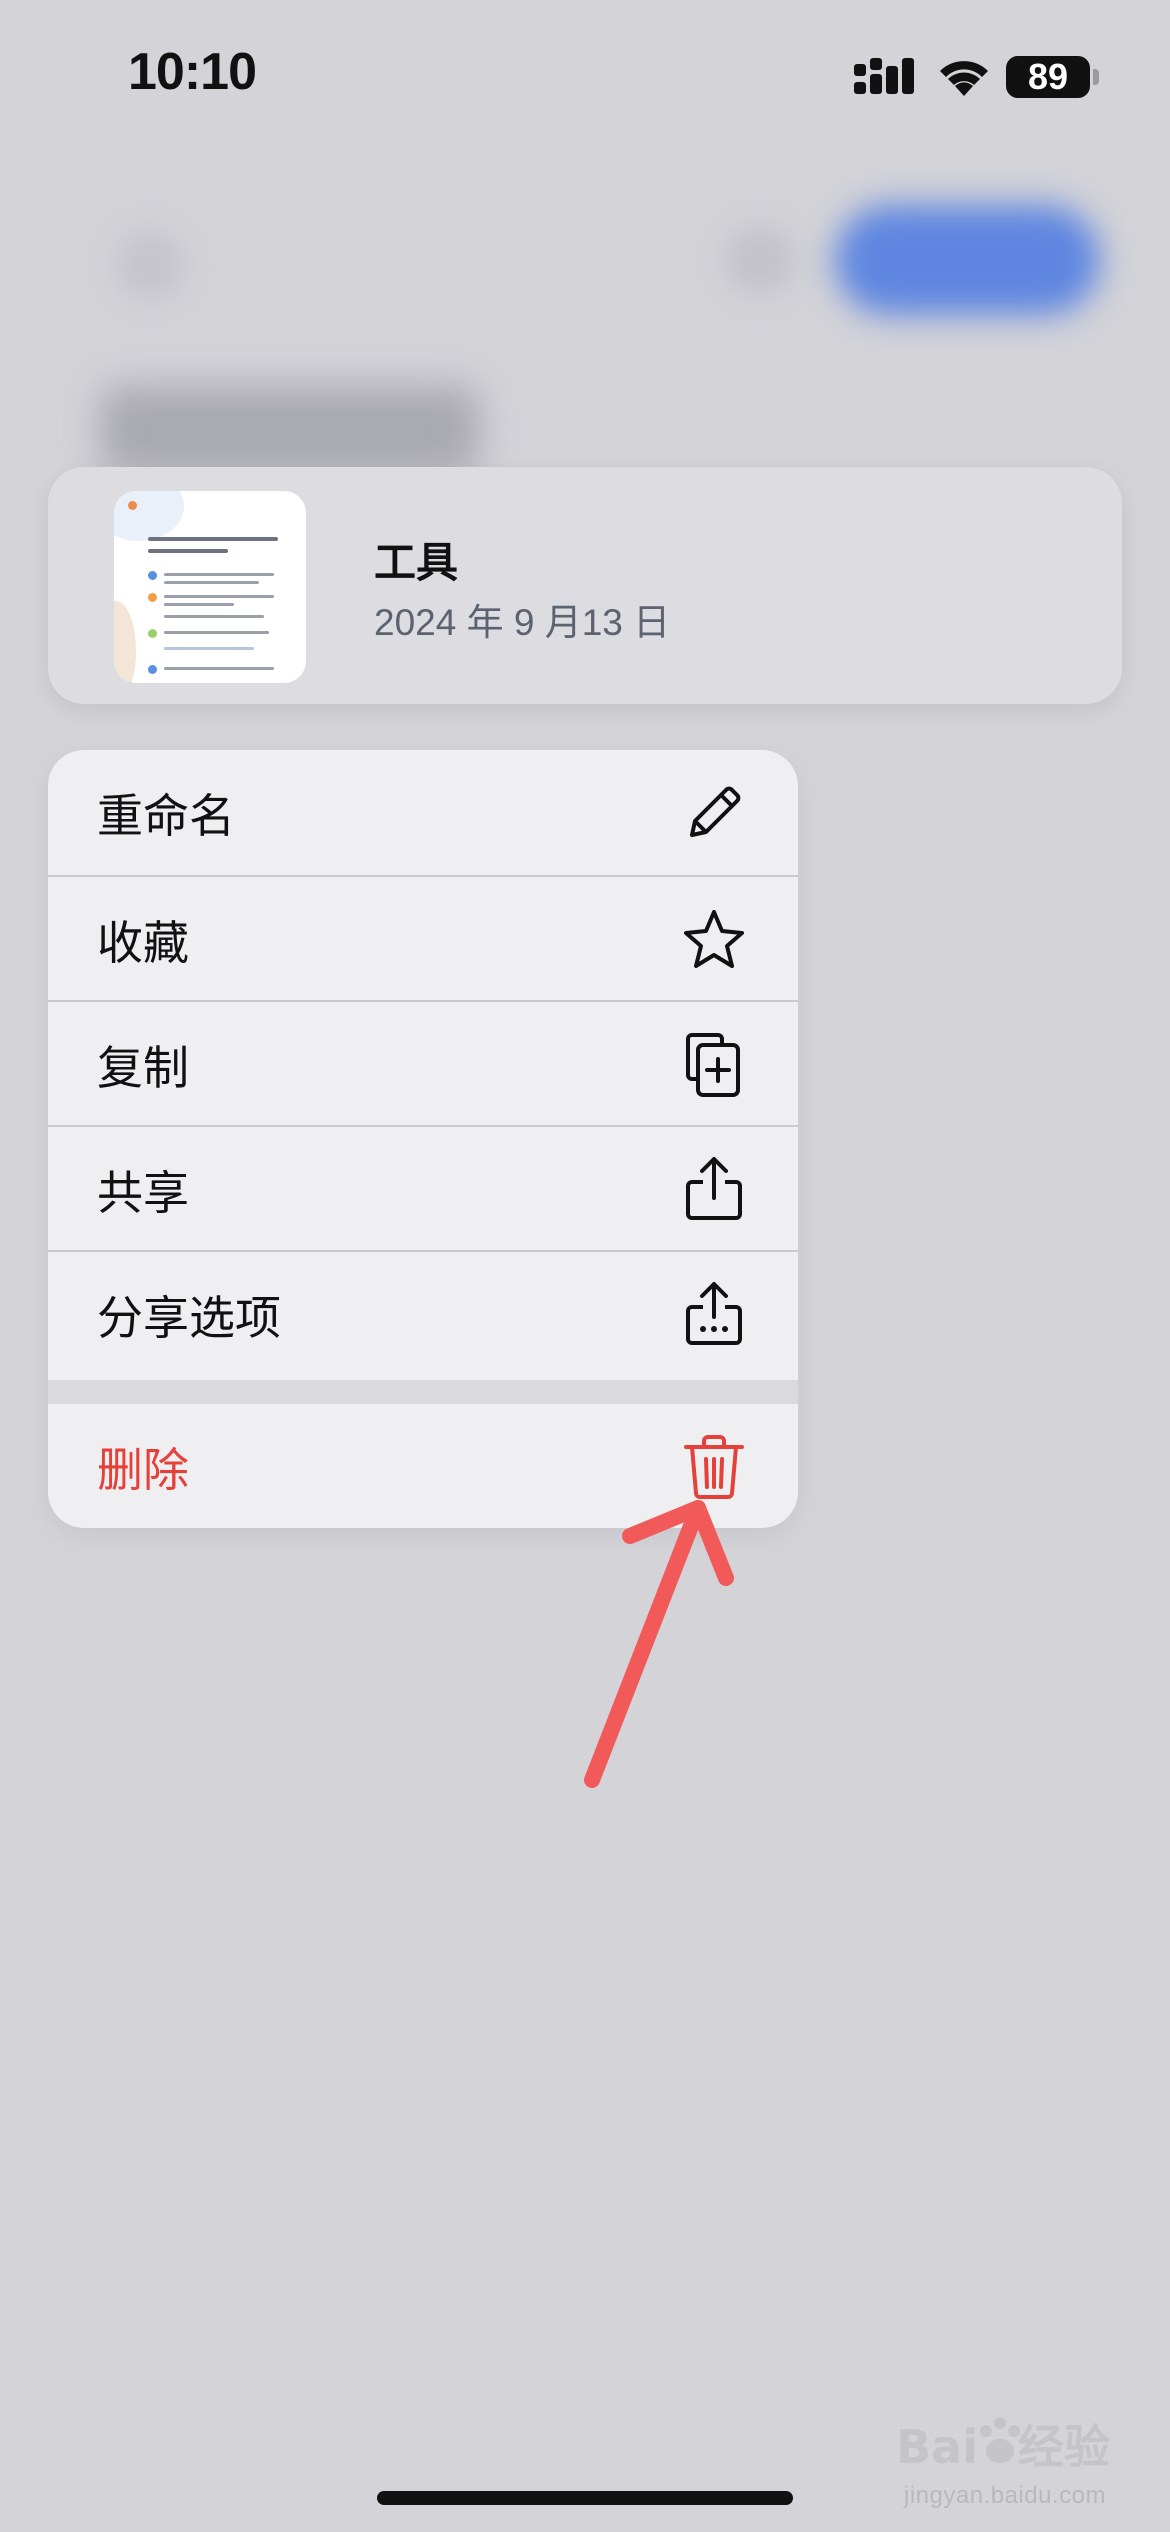  I want to click on file-date: 2024 年 9 月13 日, so click(522, 622).